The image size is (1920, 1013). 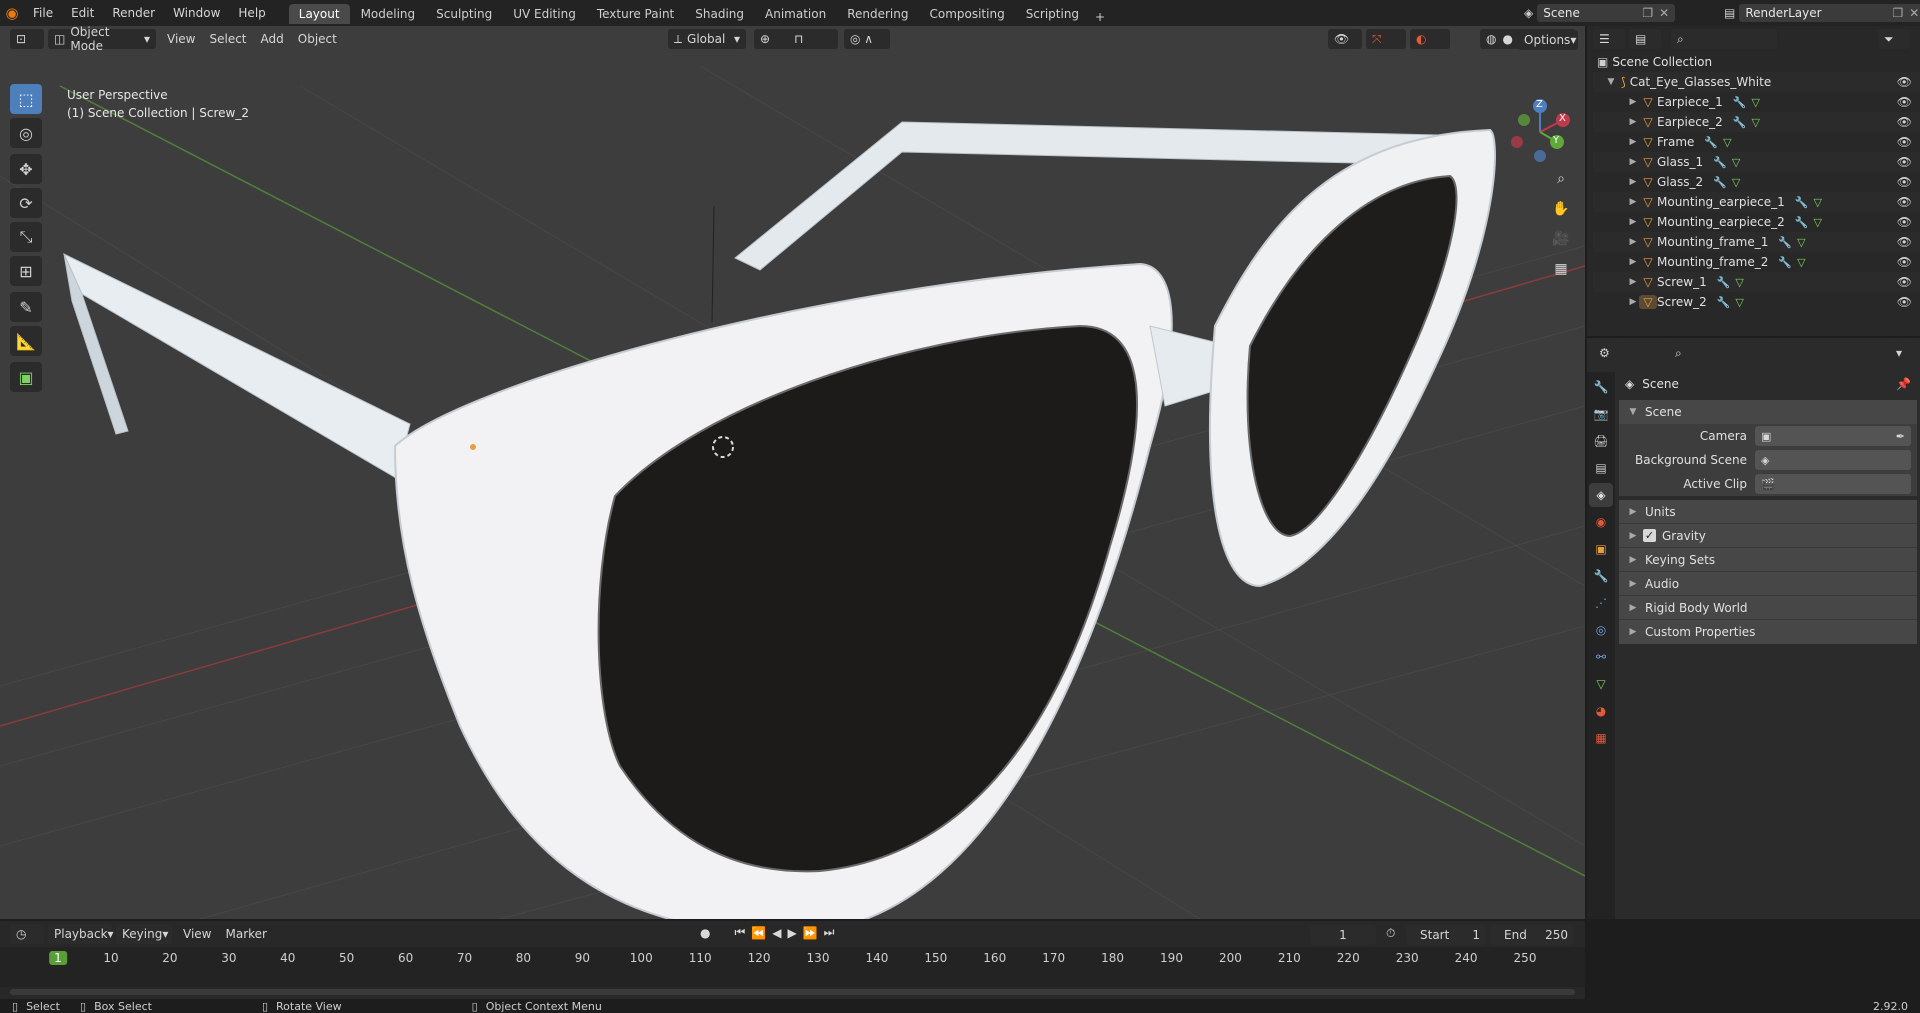 What do you see at coordinates (81, 934) in the screenshot?
I see `playback-menu: Playback ▾` at bounding box center [81, 934].